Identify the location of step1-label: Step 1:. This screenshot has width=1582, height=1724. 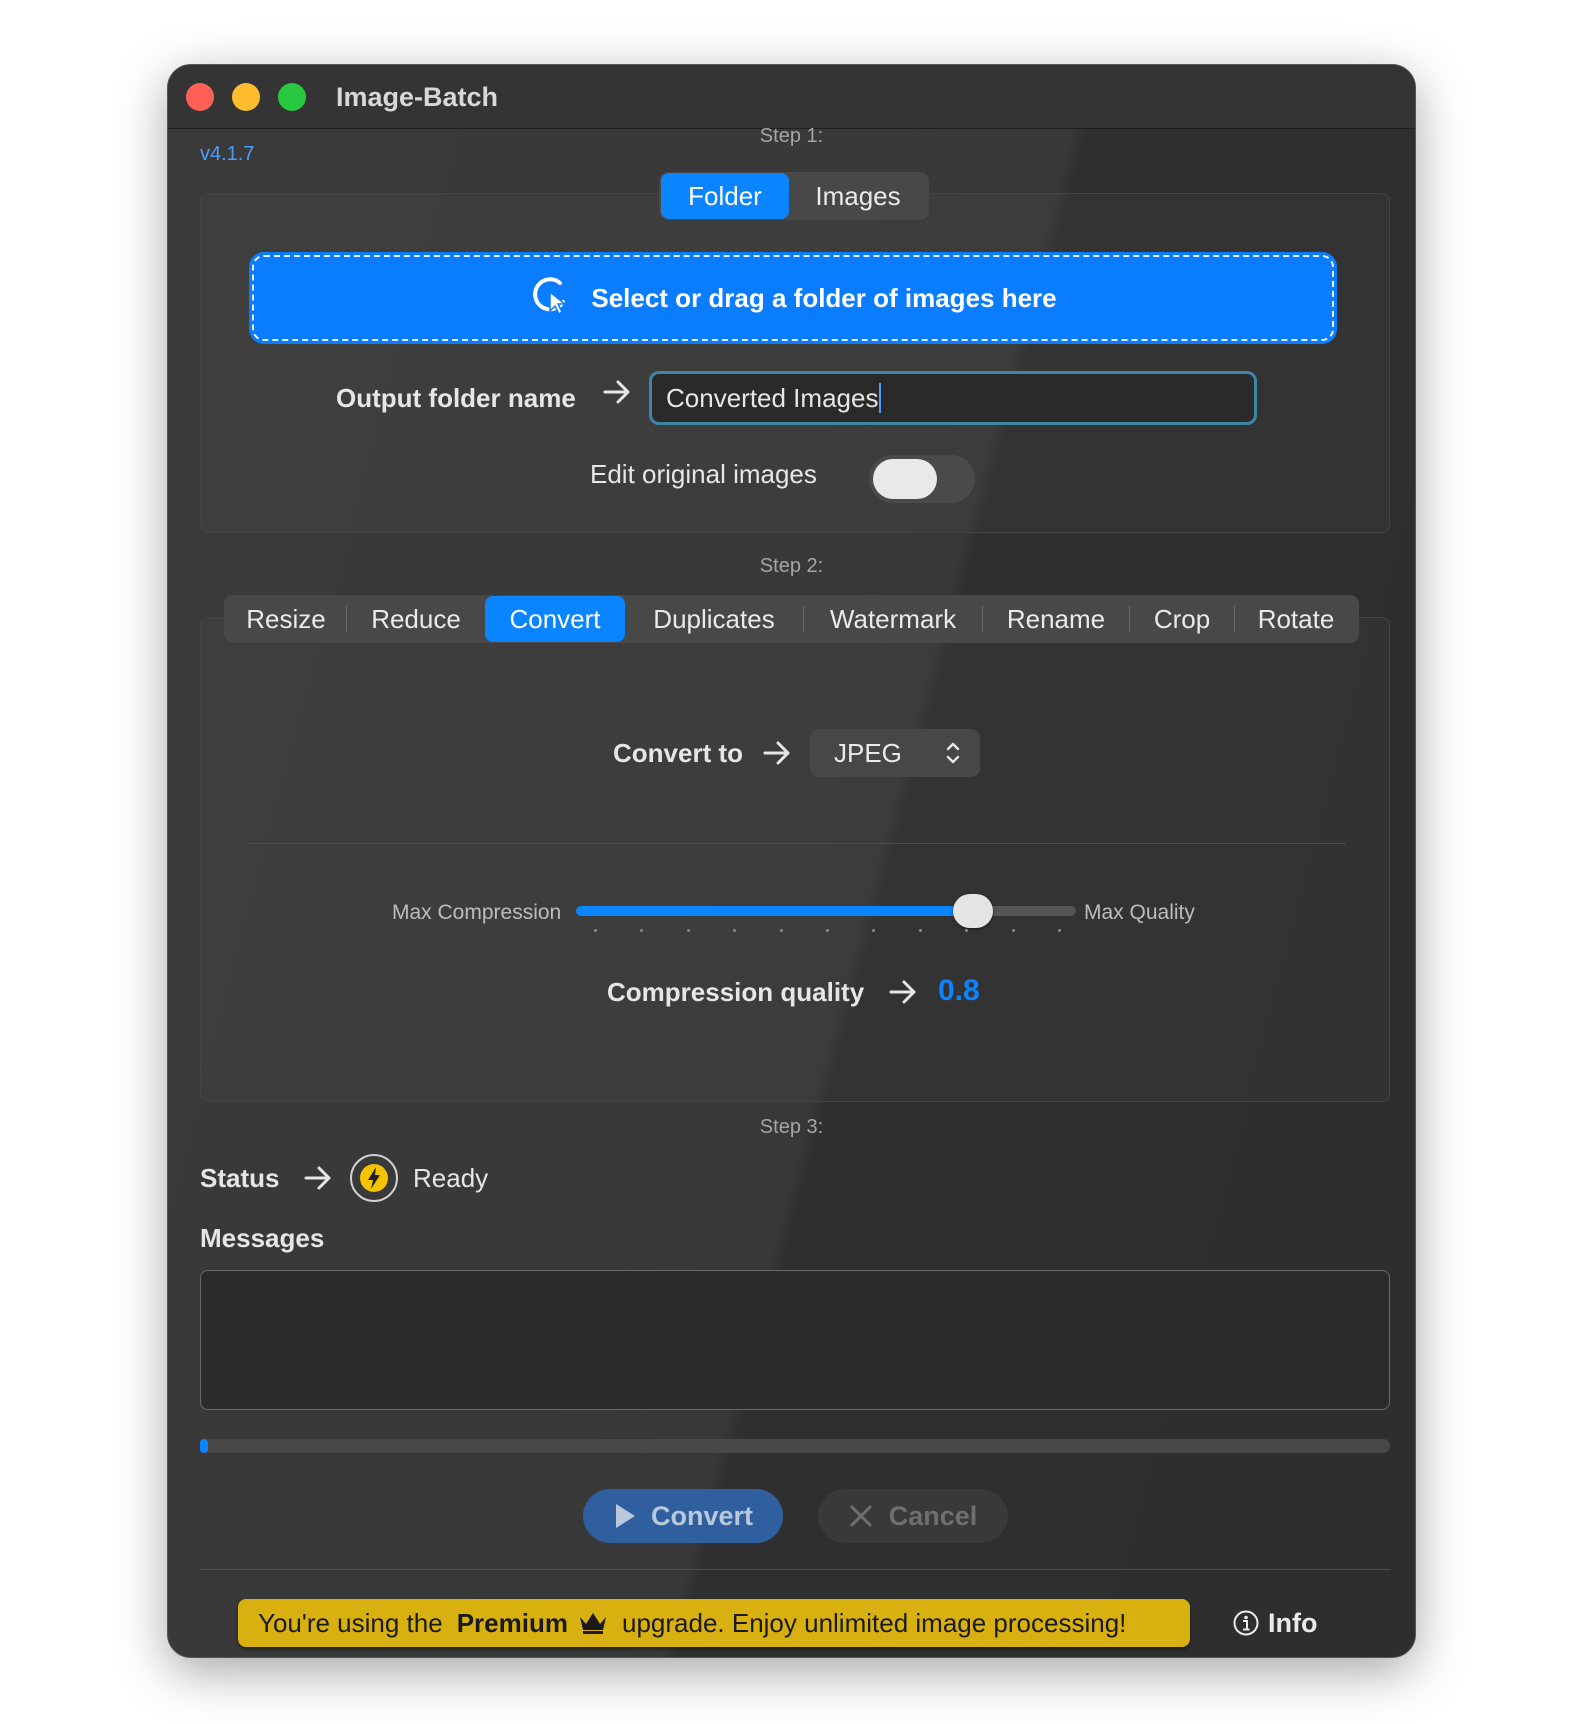
(791, 136).